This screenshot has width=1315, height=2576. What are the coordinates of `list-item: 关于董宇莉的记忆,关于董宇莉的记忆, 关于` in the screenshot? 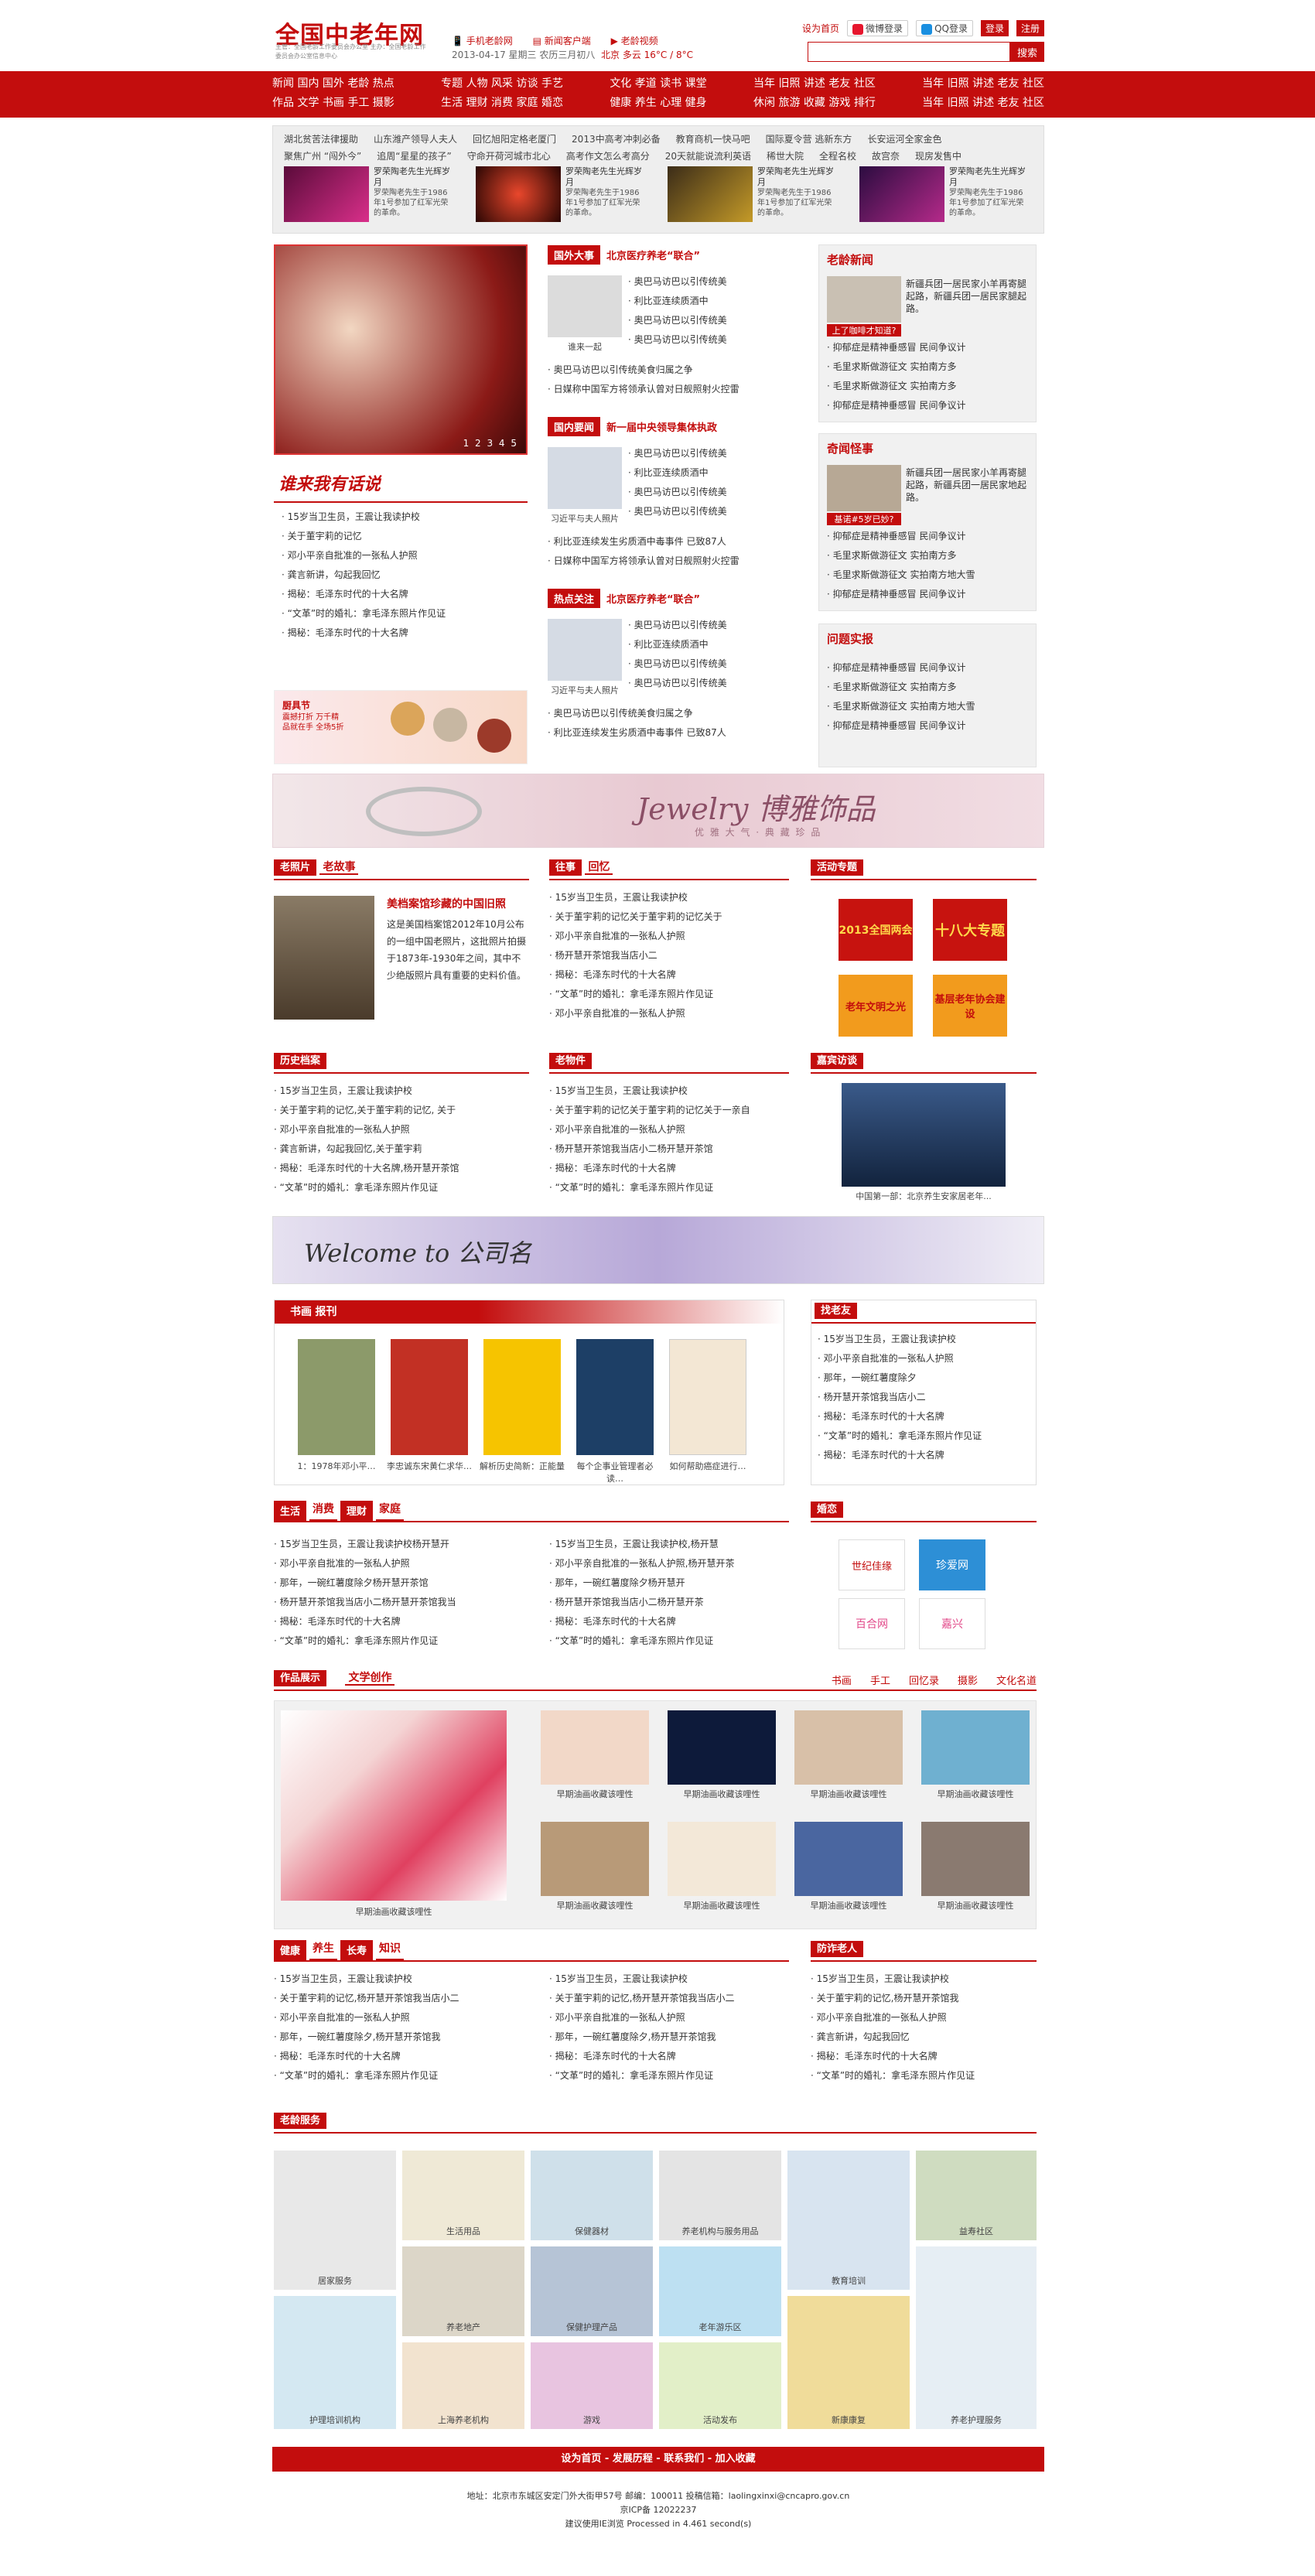 It's located at (401, 1110).